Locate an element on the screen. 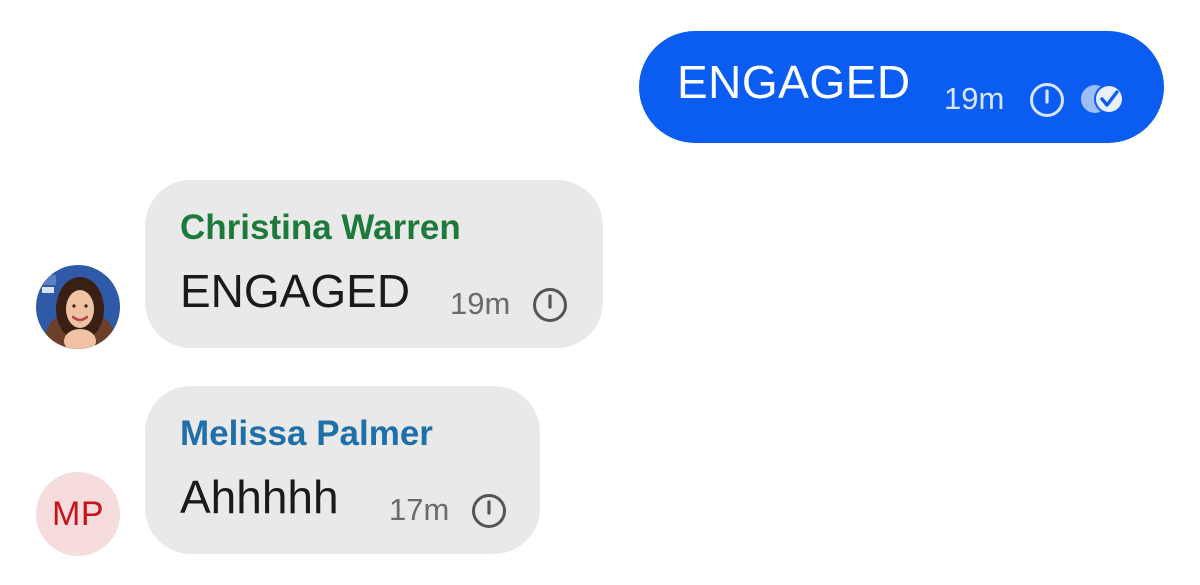  incoming-message-bubble: Christina Warren ENGAGED 19m is located at coordinates (374, 264).